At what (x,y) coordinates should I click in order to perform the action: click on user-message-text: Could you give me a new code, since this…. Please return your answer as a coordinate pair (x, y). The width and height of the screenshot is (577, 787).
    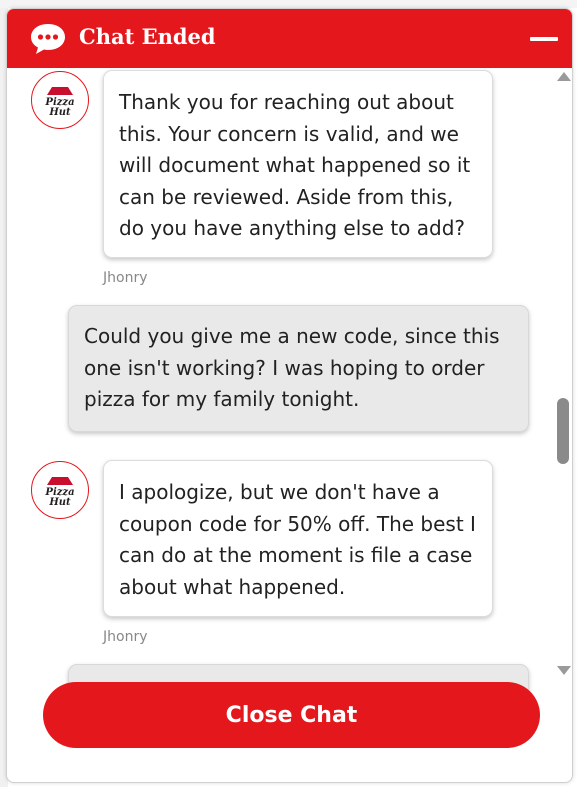
    Looking at the image, I should click on (292, 367).